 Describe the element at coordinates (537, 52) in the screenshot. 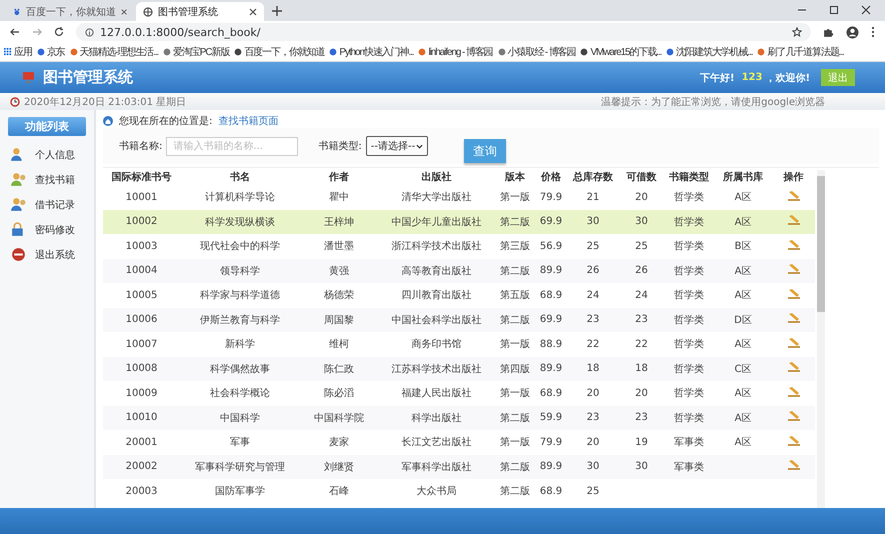

I see `bookmark: 小猿取经 - 博客园` at that location.